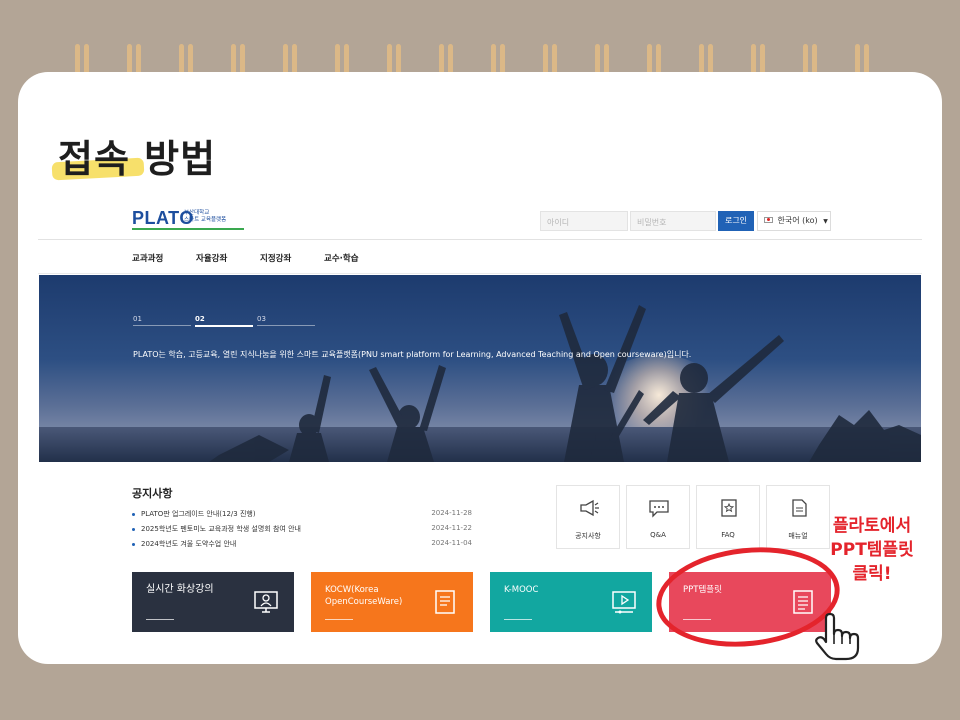 Image resolution: width=960 pixels, height=720 pixels. What do you see at coordinates (180, 589) in the screenshot?
I see `tile-label: 실시간 화상강의` at bounding box center [180, 589].